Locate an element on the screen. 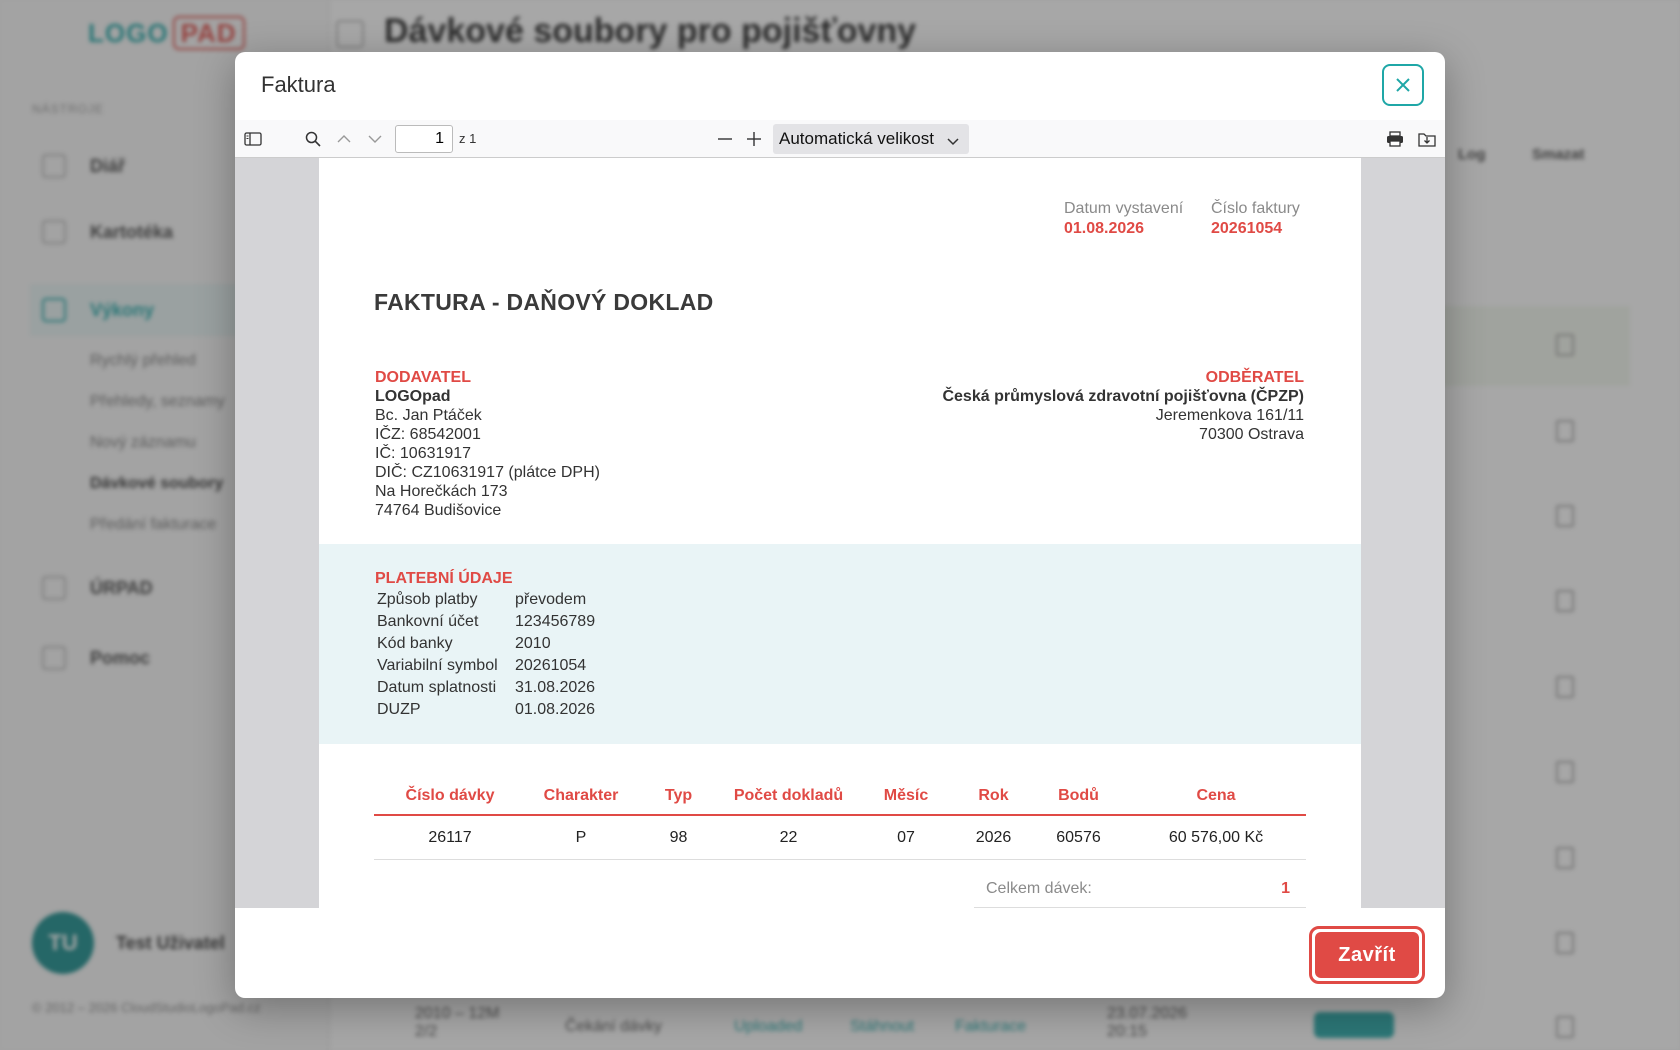 This screenshot has height=1050, width=1680. payment-row: Způsob platby převodem is located at coordinates (482, 599).